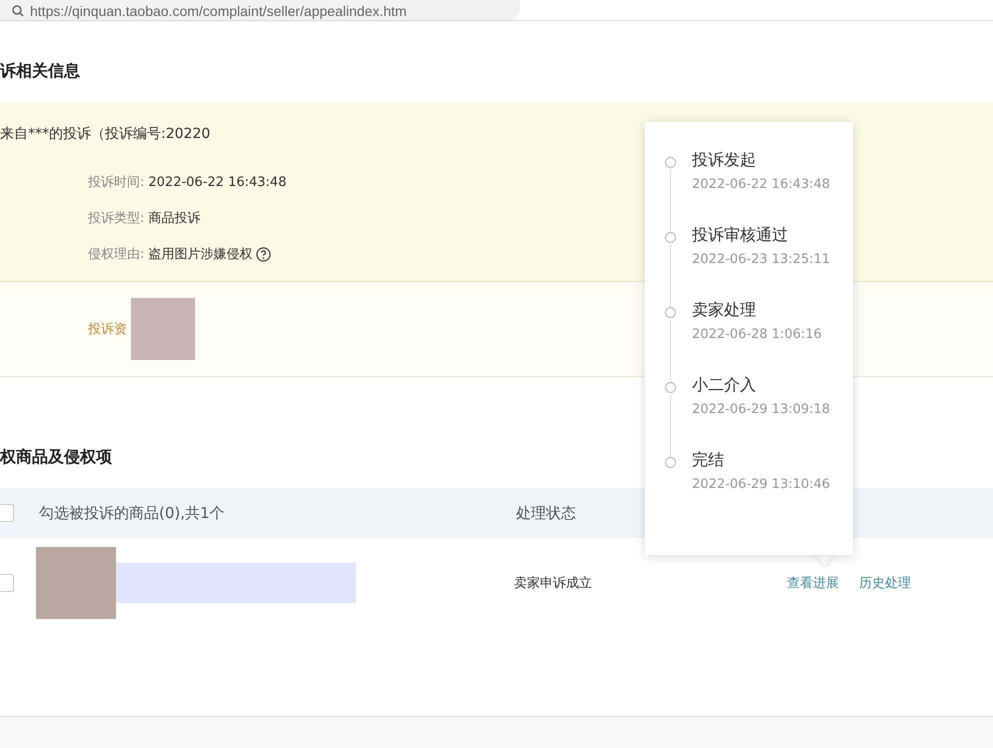  Describe the element at coordinates (757, 334) in the screenshot. I see `step-time: 2022-06-28 1:06:16` at that location.